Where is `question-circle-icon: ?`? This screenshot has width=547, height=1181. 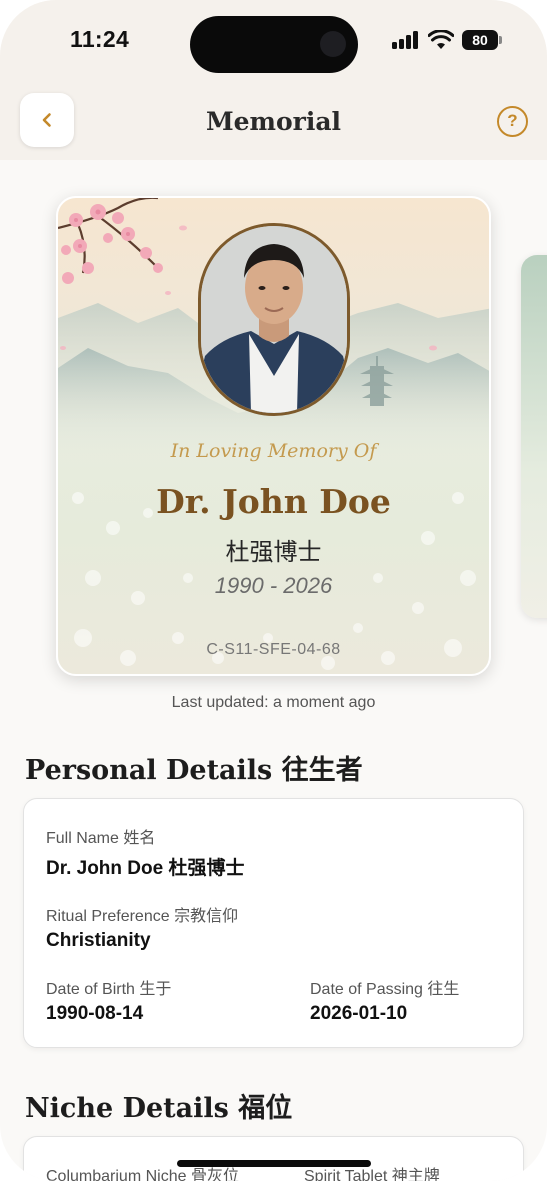 question-circle-icon: ? is located at coordinates (512, 120).